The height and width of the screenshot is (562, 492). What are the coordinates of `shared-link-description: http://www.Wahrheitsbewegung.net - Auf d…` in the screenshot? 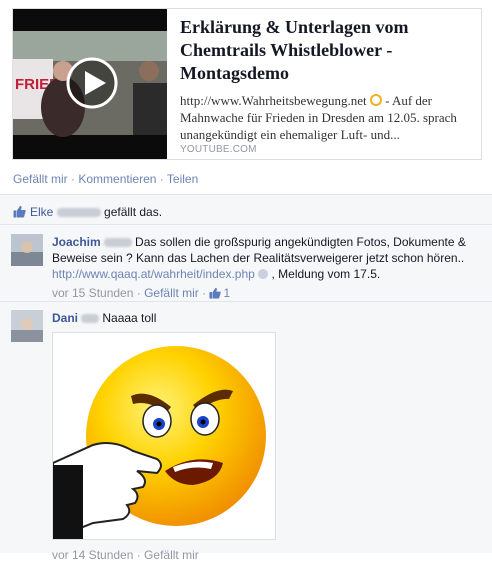 It's located at (318, 117).